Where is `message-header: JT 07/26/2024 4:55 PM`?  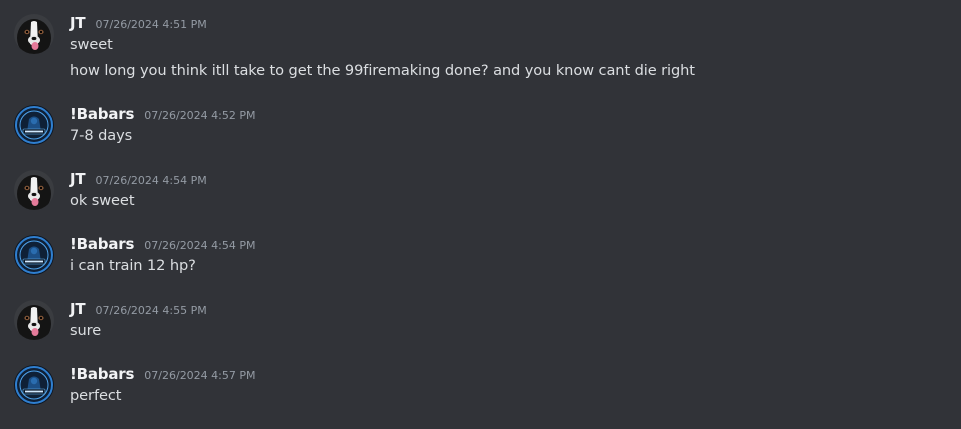
message-header: JT 07/26/2024 4:55 PM is located at coordinates (138, 308).